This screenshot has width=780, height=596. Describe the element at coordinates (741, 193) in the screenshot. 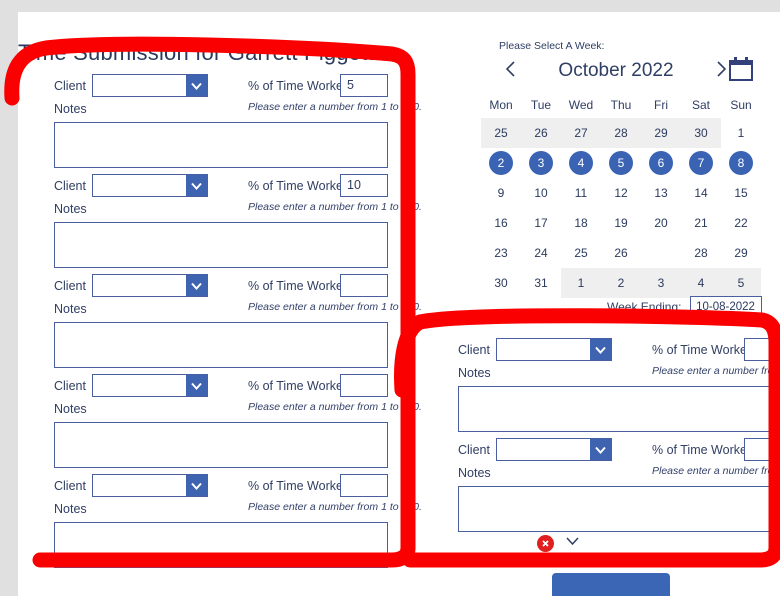

I see `calendar-day: 15` at that location.